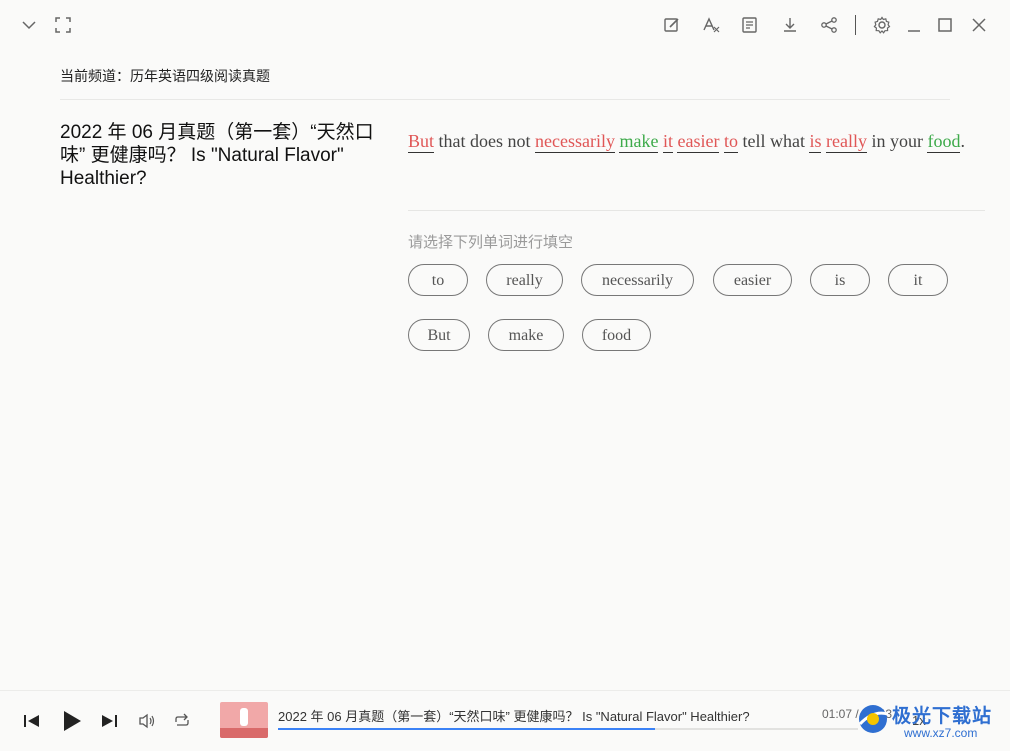 The height and width of the screenshot is (751, 1010). I want to click on word-option: make, so click(526, 335).